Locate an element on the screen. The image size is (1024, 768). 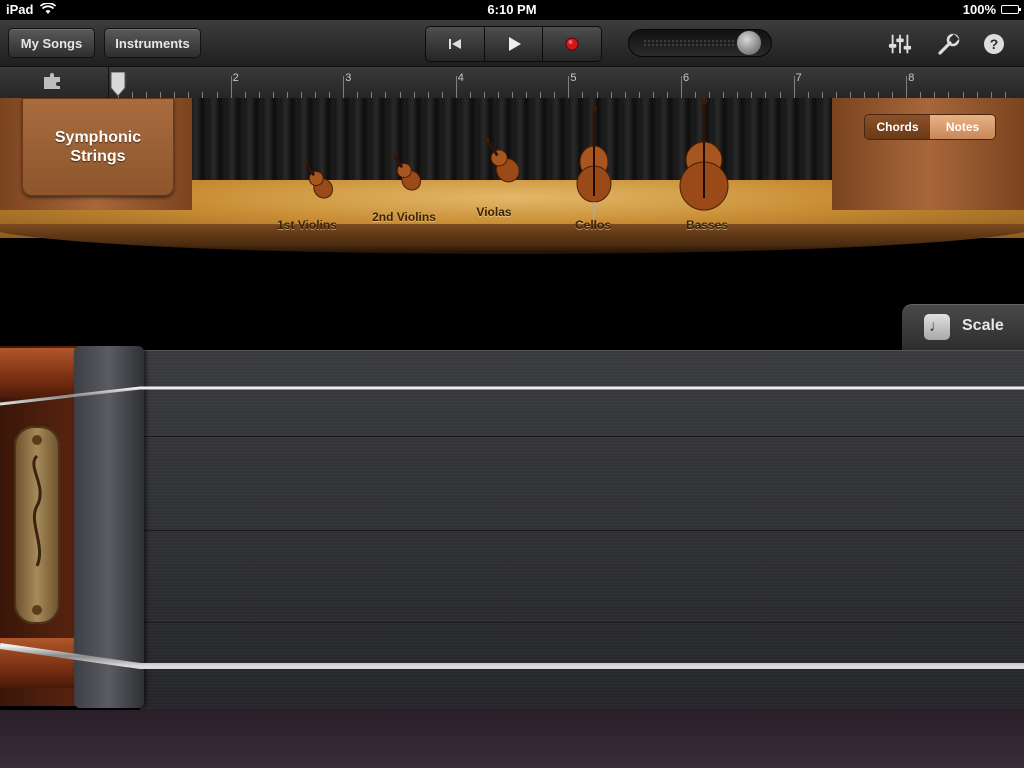
transport-controls is located at coordinates (513, 44).